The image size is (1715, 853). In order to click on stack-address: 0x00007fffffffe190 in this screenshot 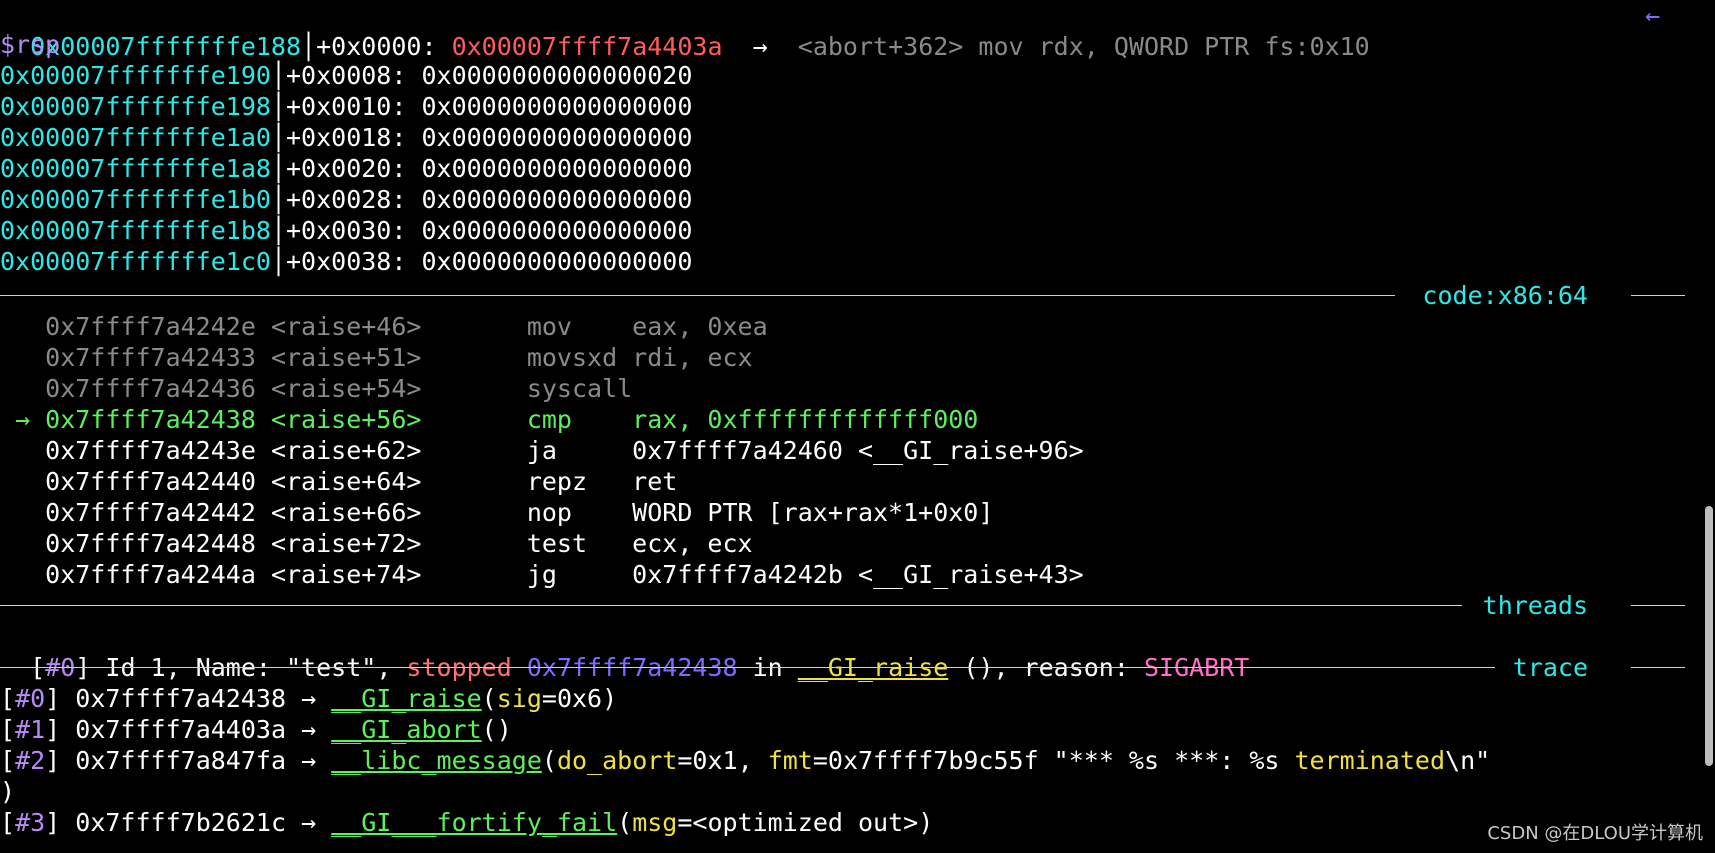, I will do `click(135, 75)`.